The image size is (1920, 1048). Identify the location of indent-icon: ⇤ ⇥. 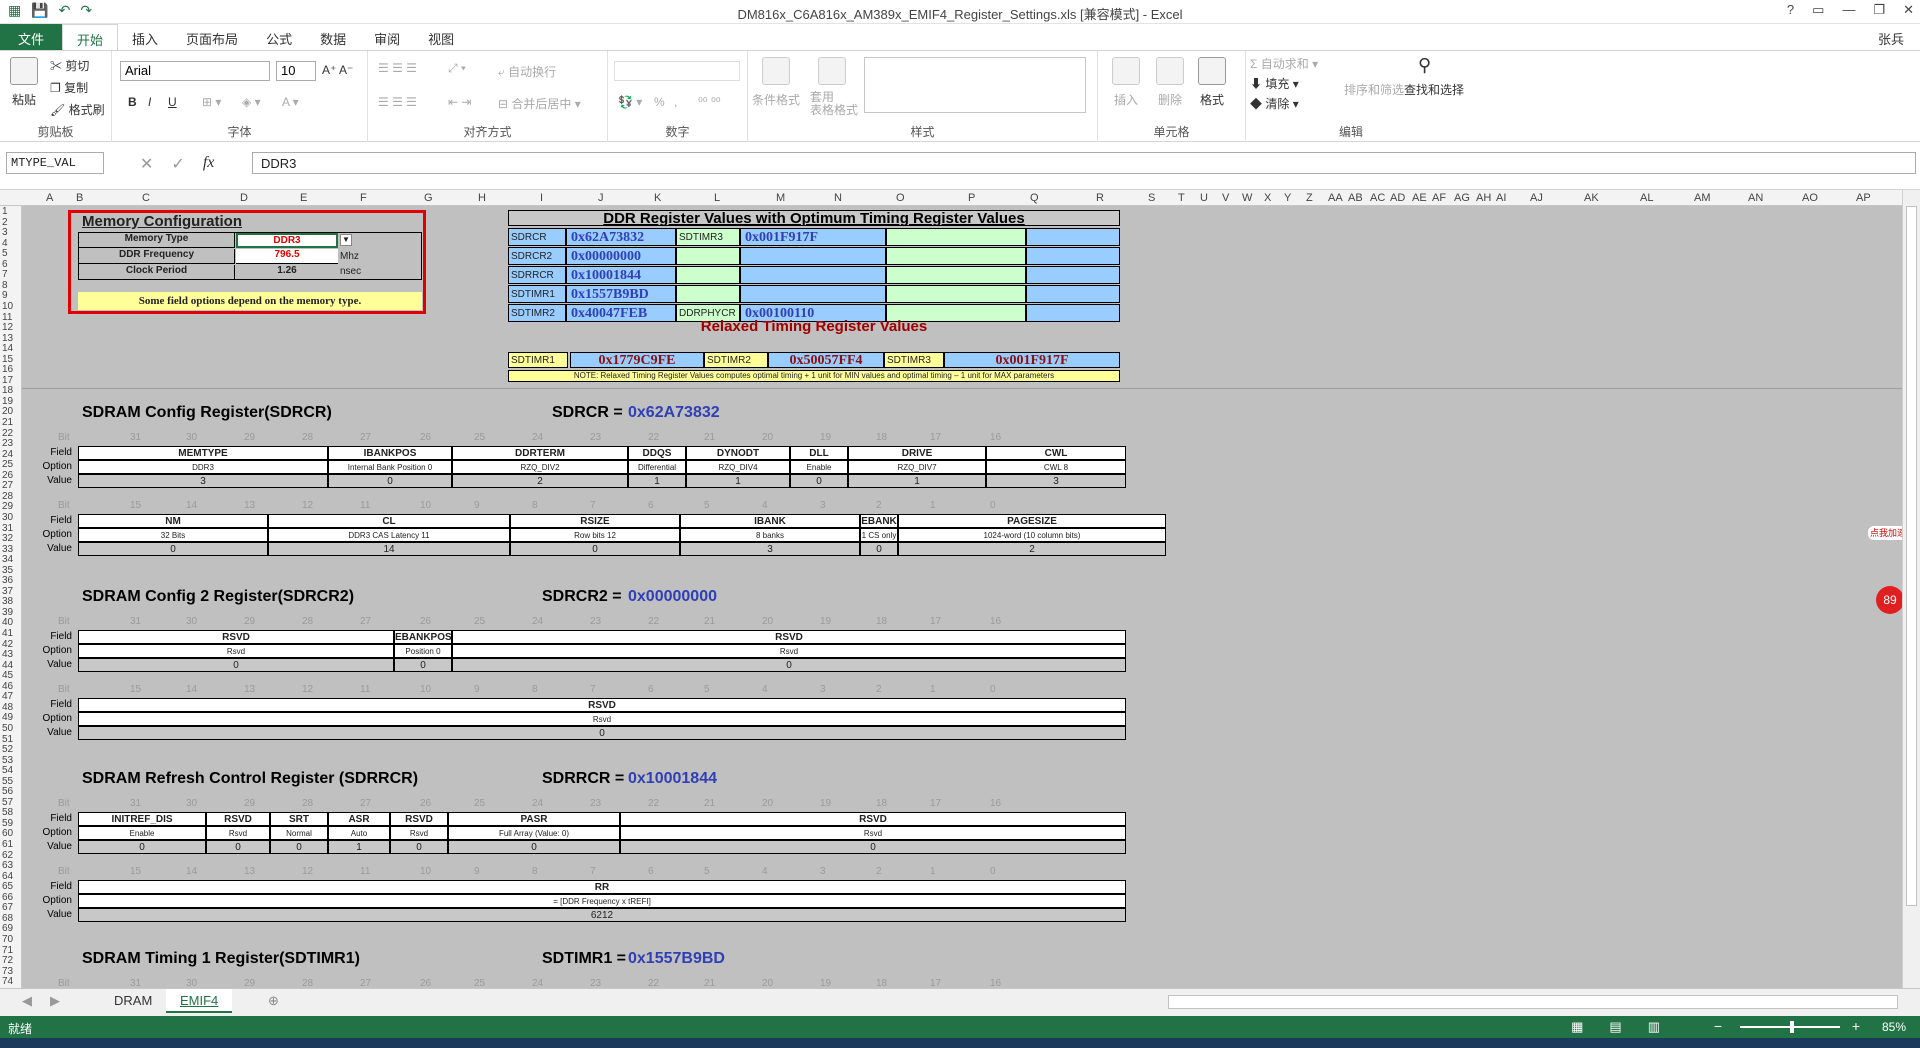
(459, 102).